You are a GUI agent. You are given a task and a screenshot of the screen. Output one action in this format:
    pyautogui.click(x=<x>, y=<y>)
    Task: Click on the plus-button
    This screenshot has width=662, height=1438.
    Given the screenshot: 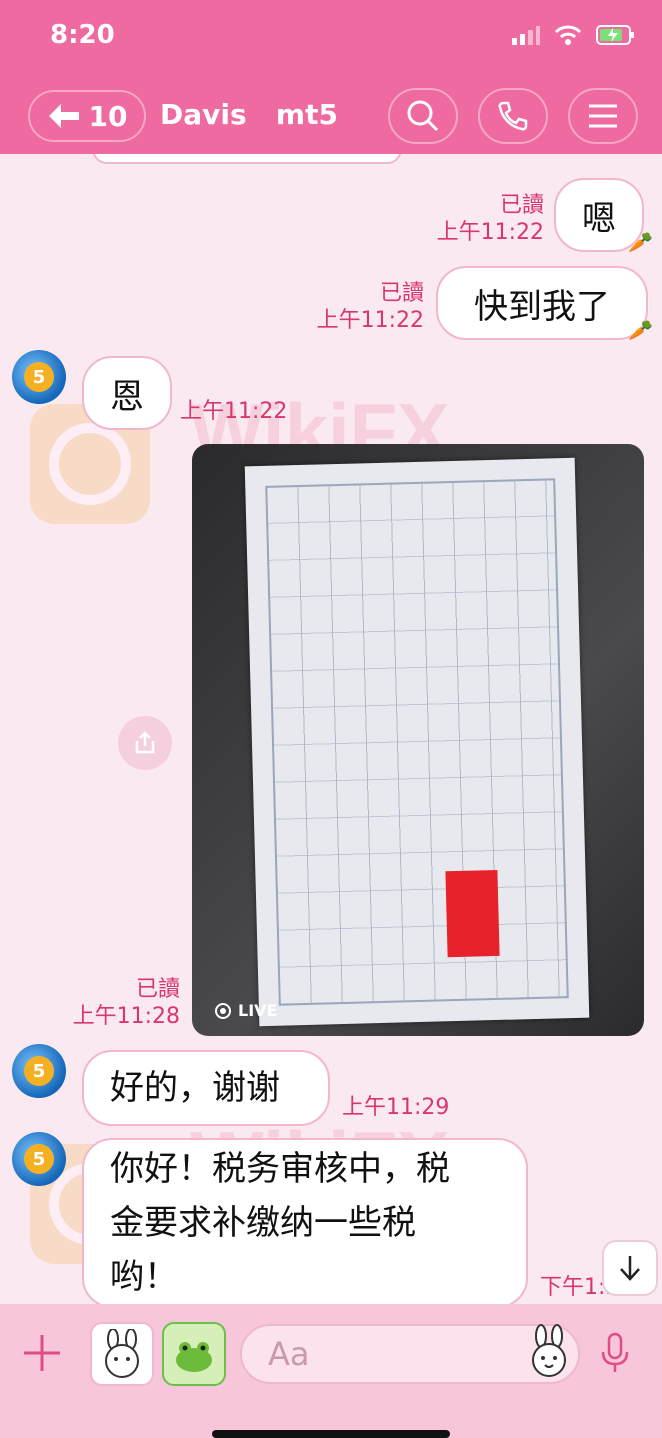 What is the action you would take?
    pyautogui.click(x=42, y=1357)
    